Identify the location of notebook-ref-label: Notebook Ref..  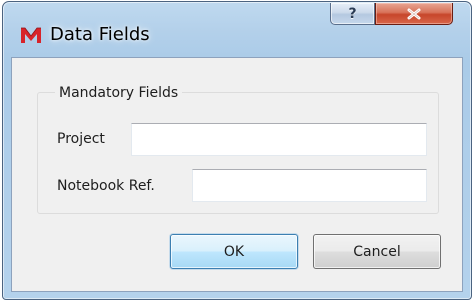
(106, 186).